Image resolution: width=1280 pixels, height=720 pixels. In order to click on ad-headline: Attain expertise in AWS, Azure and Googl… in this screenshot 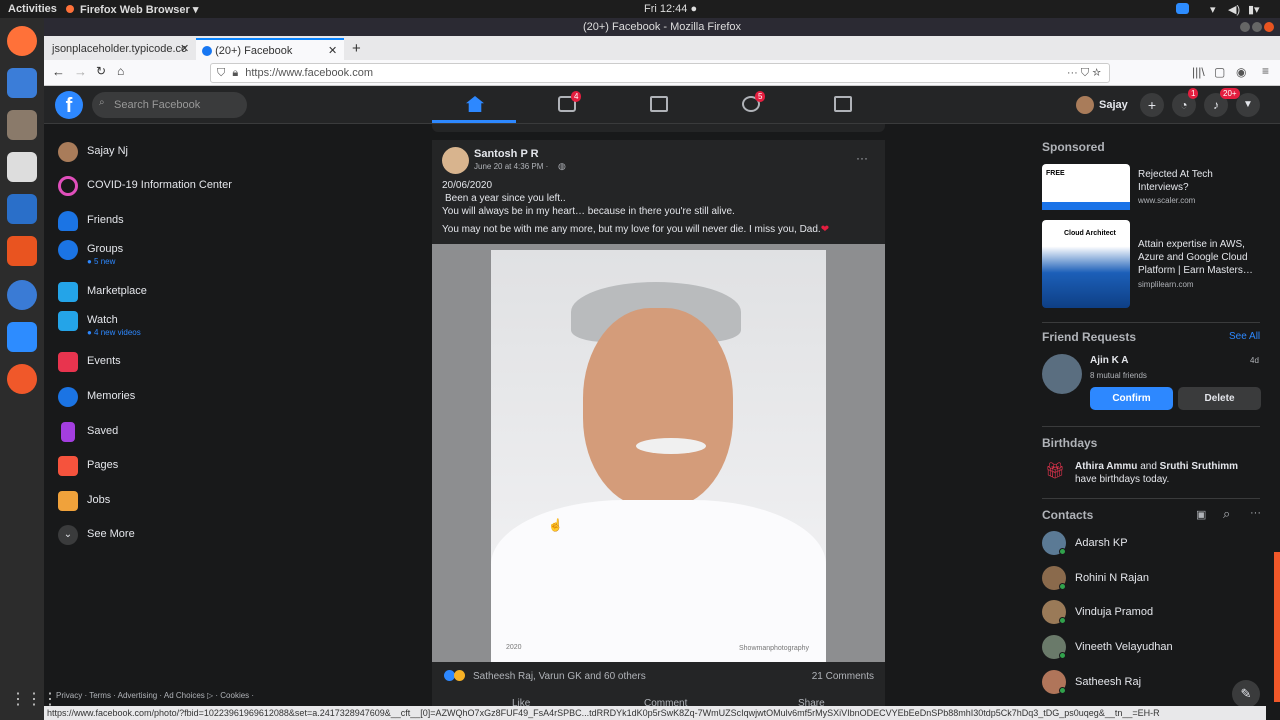, I will do `click(1199, 257)`.